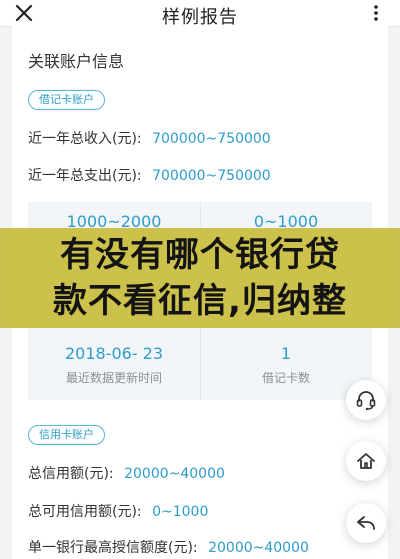 The width and height of the screenshot is (400, 559). I want to click on annual-income-value: 700000~750000, so click(211, 139).